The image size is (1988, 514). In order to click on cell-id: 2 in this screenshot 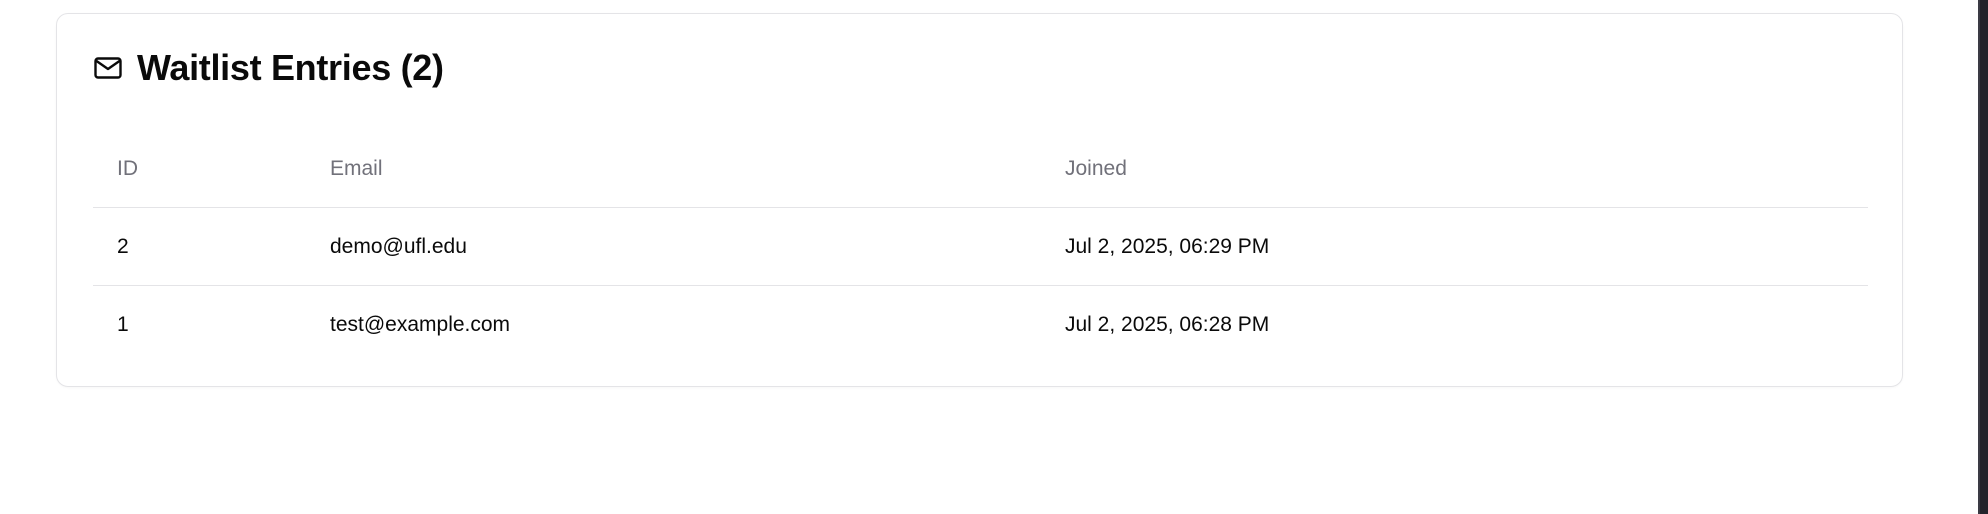, I will do `click(123, 246)`.